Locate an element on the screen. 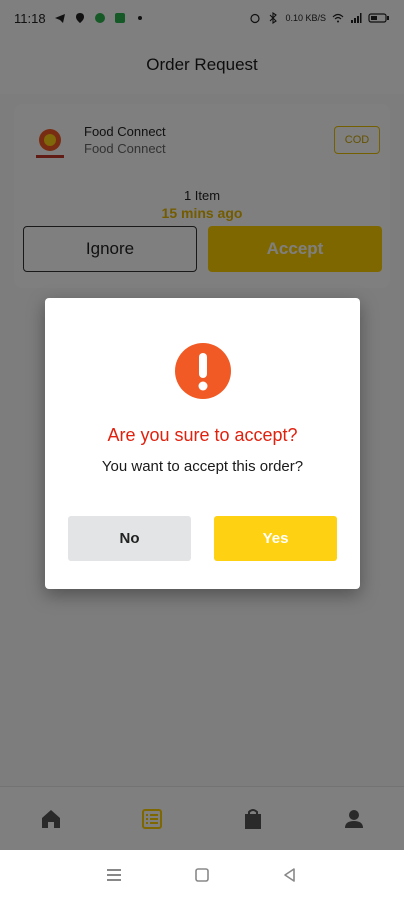  back-icon is located at coordinates (290, 875).